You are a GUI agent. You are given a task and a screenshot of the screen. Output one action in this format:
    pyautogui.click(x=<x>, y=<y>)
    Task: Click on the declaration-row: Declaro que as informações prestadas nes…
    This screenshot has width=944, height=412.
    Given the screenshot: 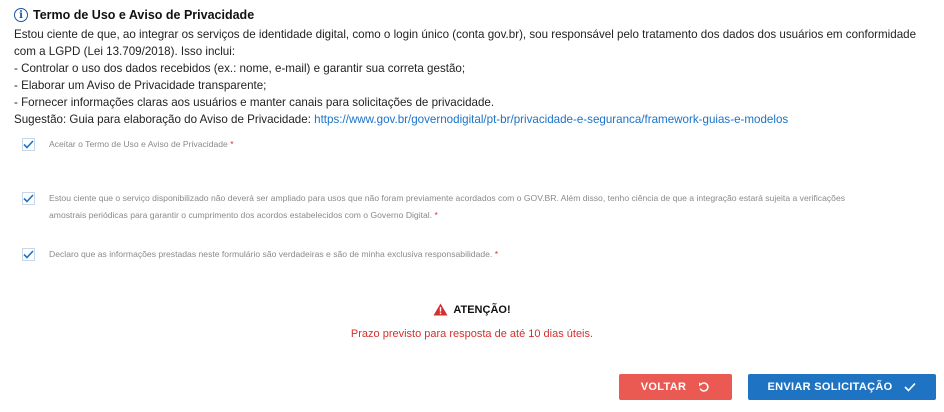 What is the action you would take?
    pyautogui.click(x=260, y=255)
    